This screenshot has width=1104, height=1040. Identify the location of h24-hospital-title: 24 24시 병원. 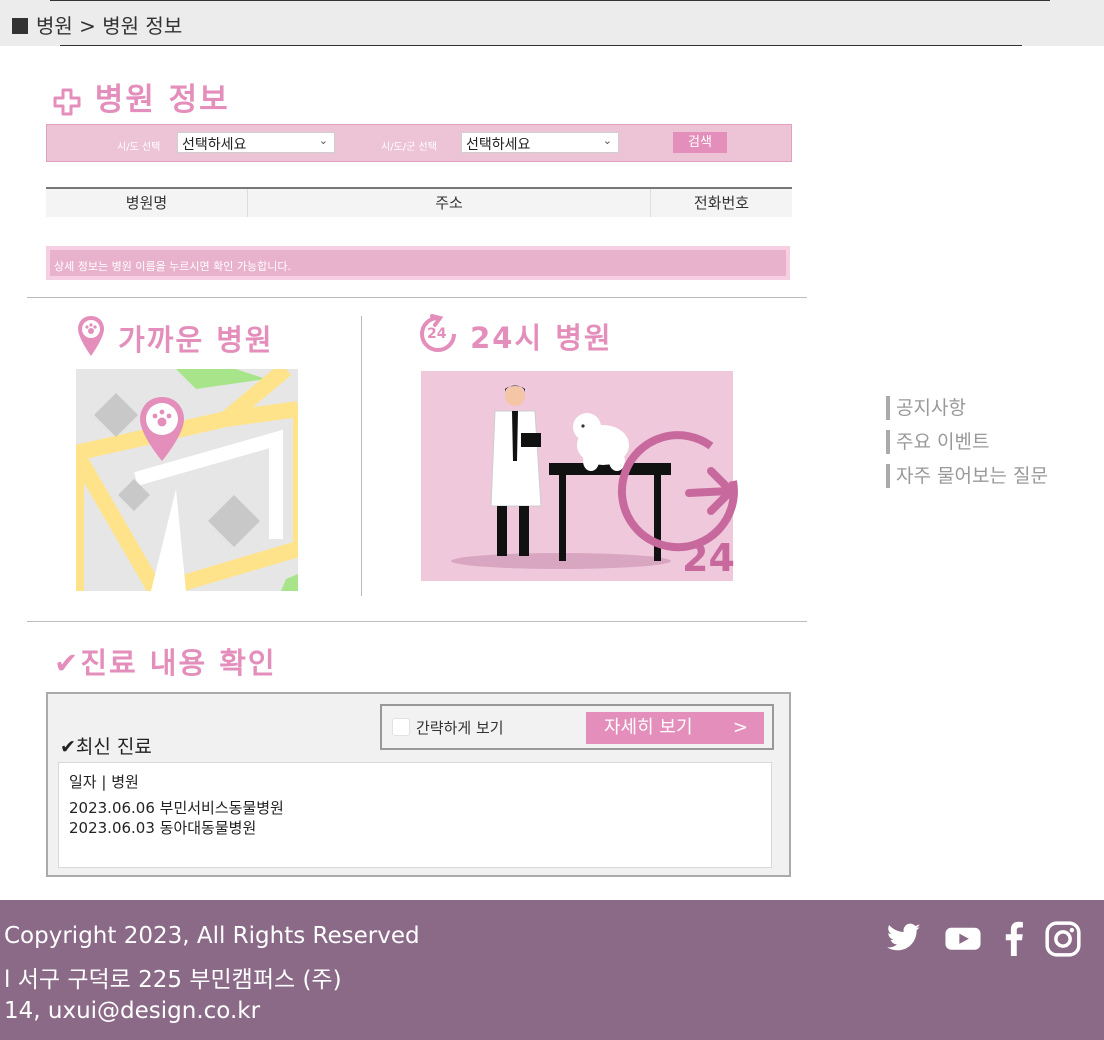
(515, 335).